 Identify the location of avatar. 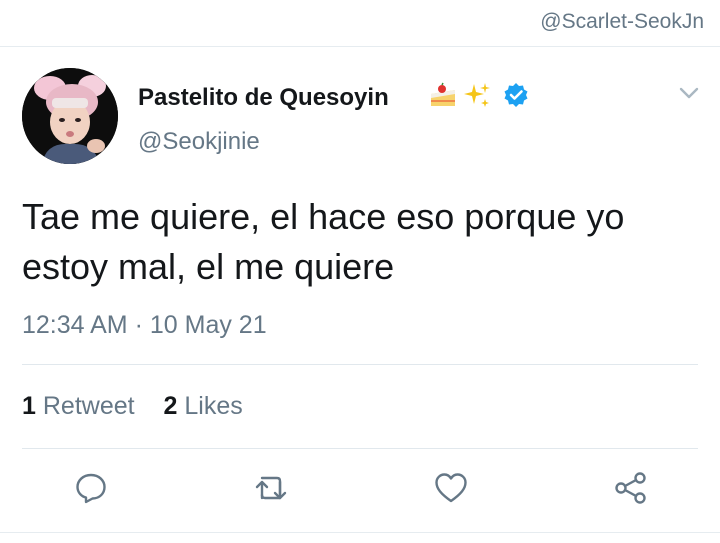
(70, 116).